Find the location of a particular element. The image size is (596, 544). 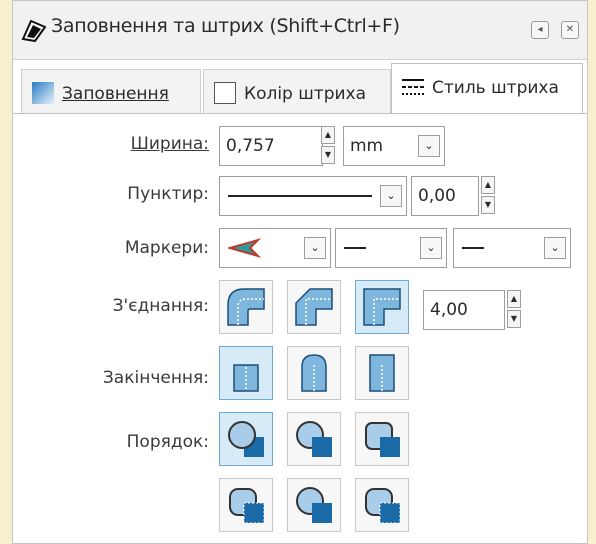

cap-label: Закінчення: is located at coordinates (155, 378).